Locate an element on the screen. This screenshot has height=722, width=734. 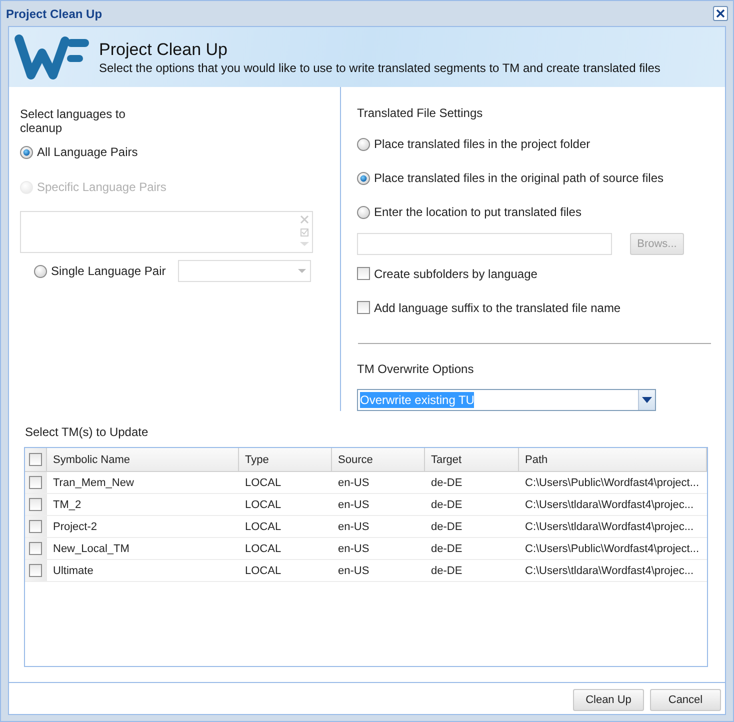
section-label: Translated File Settings is located at coordinates (420, 113).